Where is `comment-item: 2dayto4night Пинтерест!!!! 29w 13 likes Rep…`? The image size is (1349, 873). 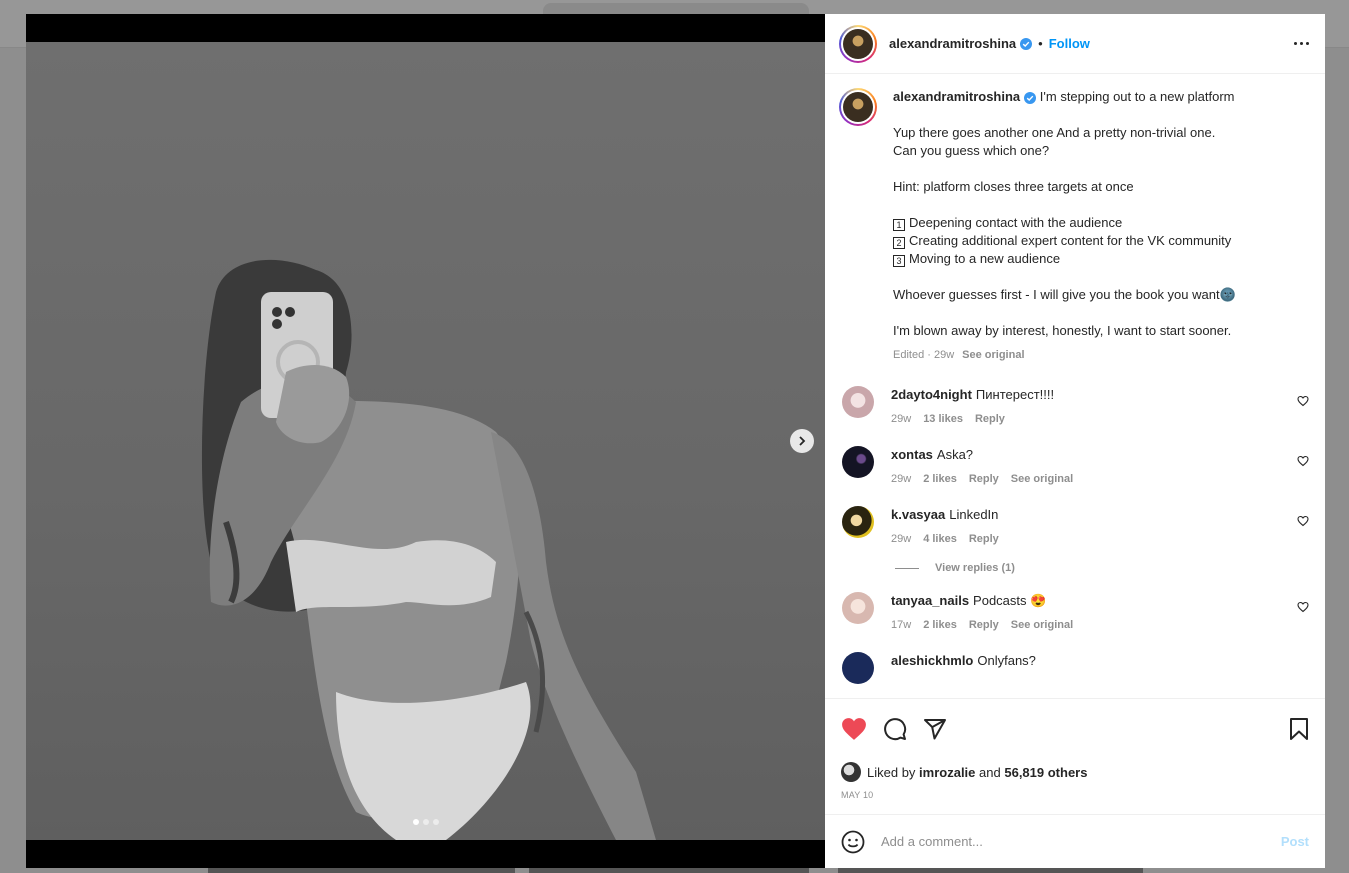 comment-item: 2dayto4night Пинтерест!!!! 29w 13 likes Rep… is located at coordinates (1074, 407).